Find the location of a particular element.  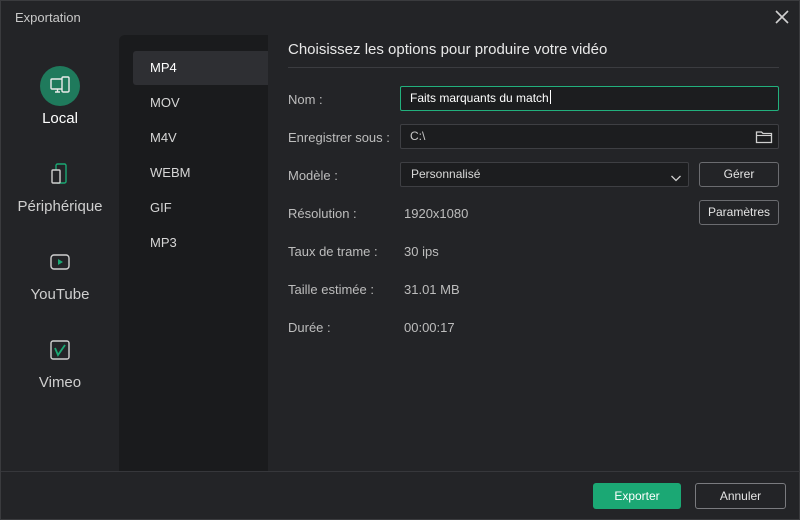

save-location-label: Enregistrer sous : is located at coordinates (339, 137).